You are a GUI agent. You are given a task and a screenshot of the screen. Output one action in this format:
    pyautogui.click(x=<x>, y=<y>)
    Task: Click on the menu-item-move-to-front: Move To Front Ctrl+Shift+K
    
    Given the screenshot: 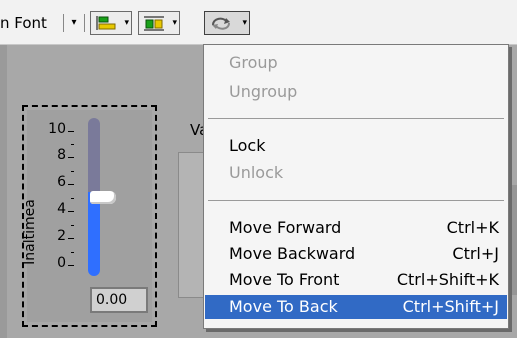 What is the action you would take?
    pyautogui.click(x=356, y=280)
    